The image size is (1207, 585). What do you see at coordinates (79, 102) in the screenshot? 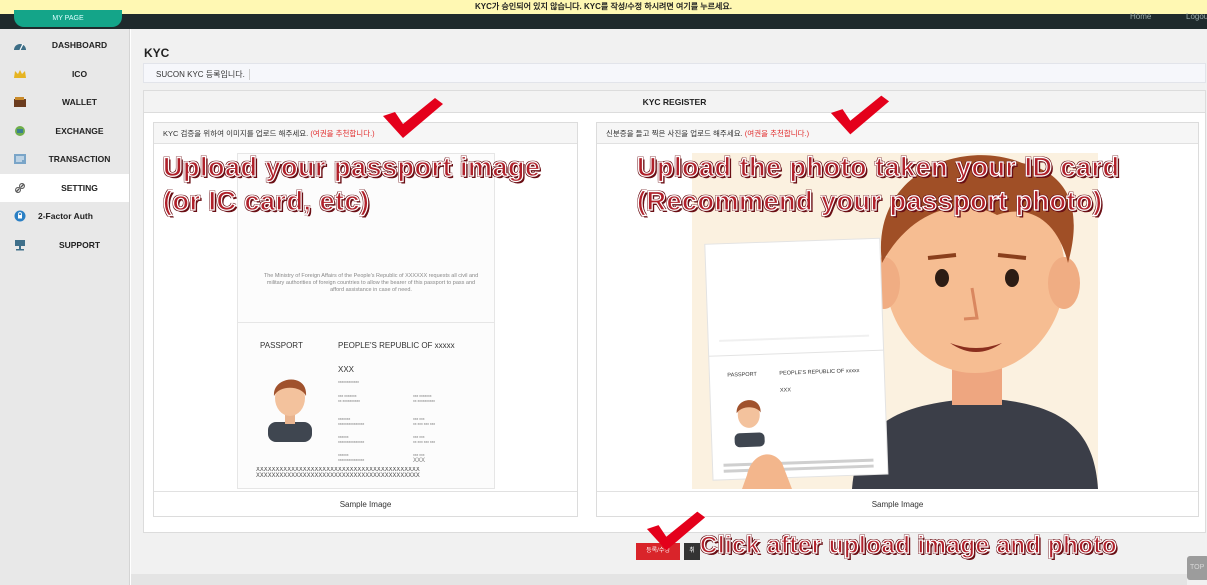
I see `sidebar-item-label: WALLET` at bounding box center [79, 102].